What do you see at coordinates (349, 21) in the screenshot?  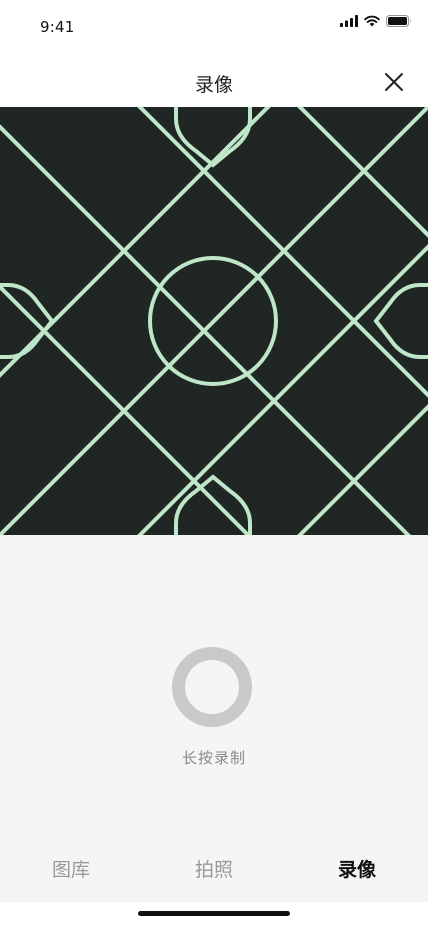 I see `cellular-signal-icon` at bounding box center [349, 21].